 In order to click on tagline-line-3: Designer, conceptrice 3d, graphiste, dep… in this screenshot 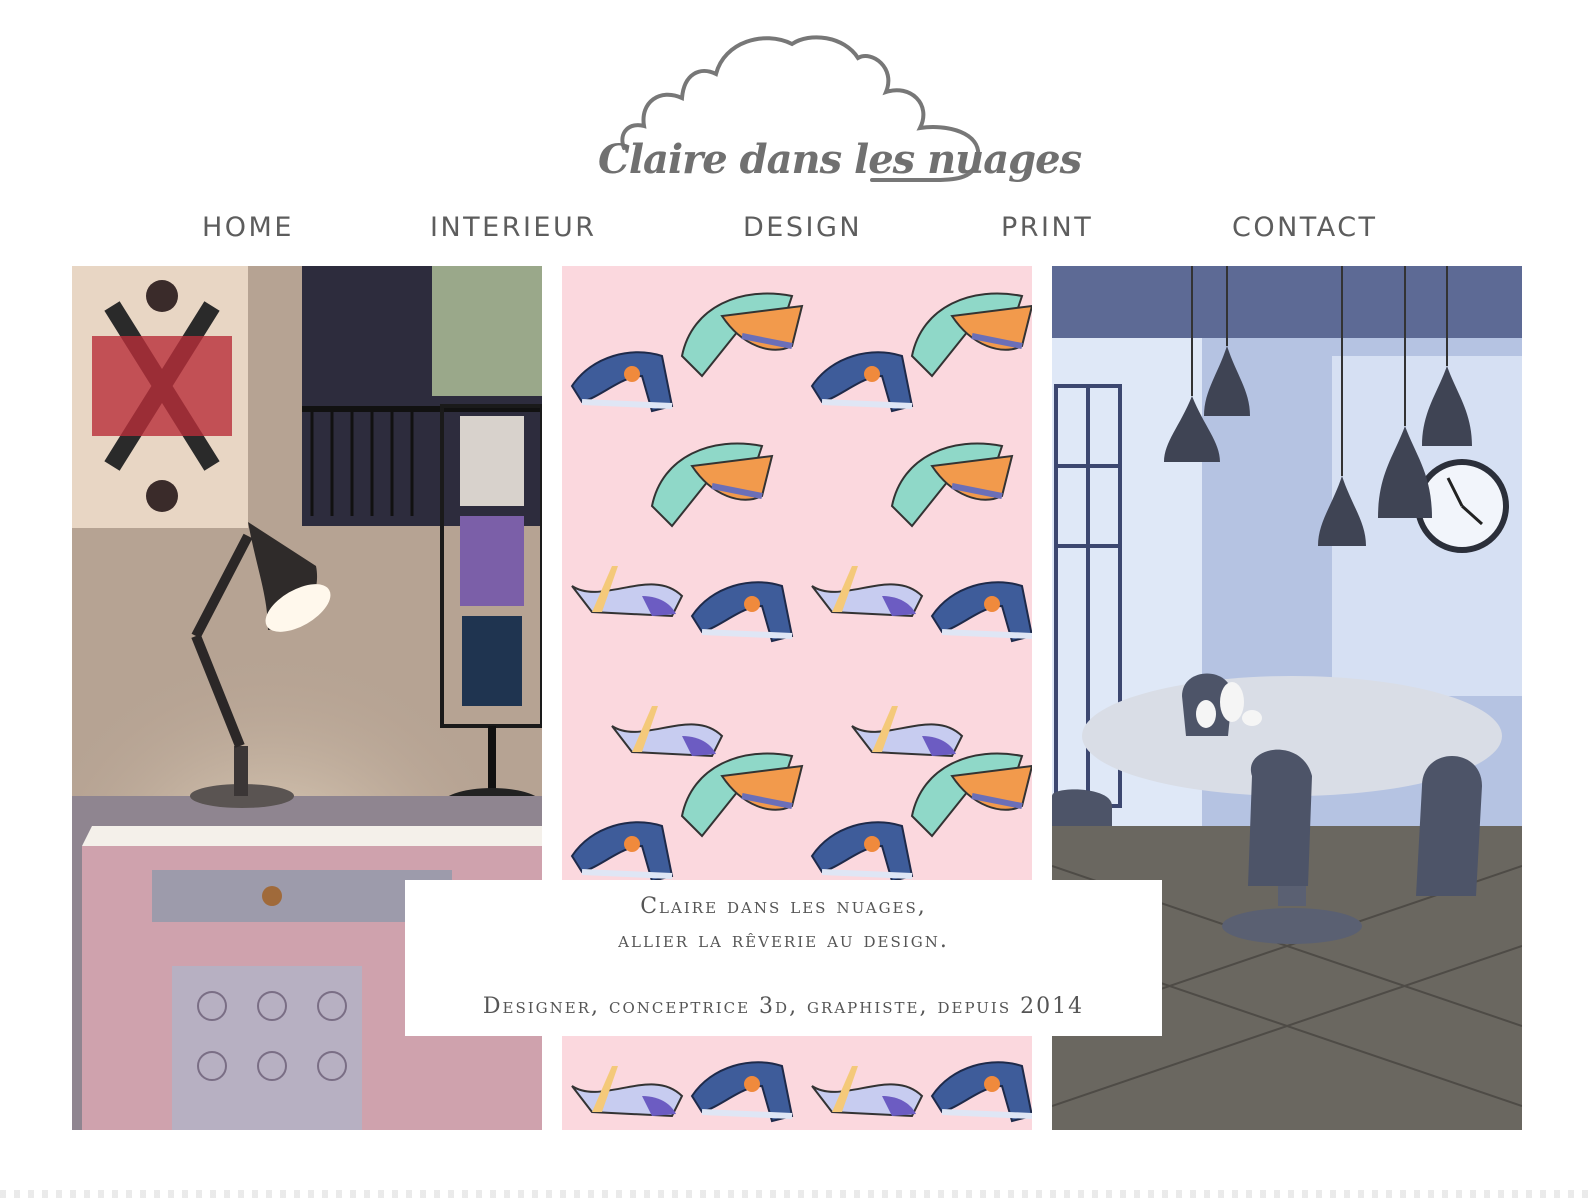, I will do `click(783, 1006)`.